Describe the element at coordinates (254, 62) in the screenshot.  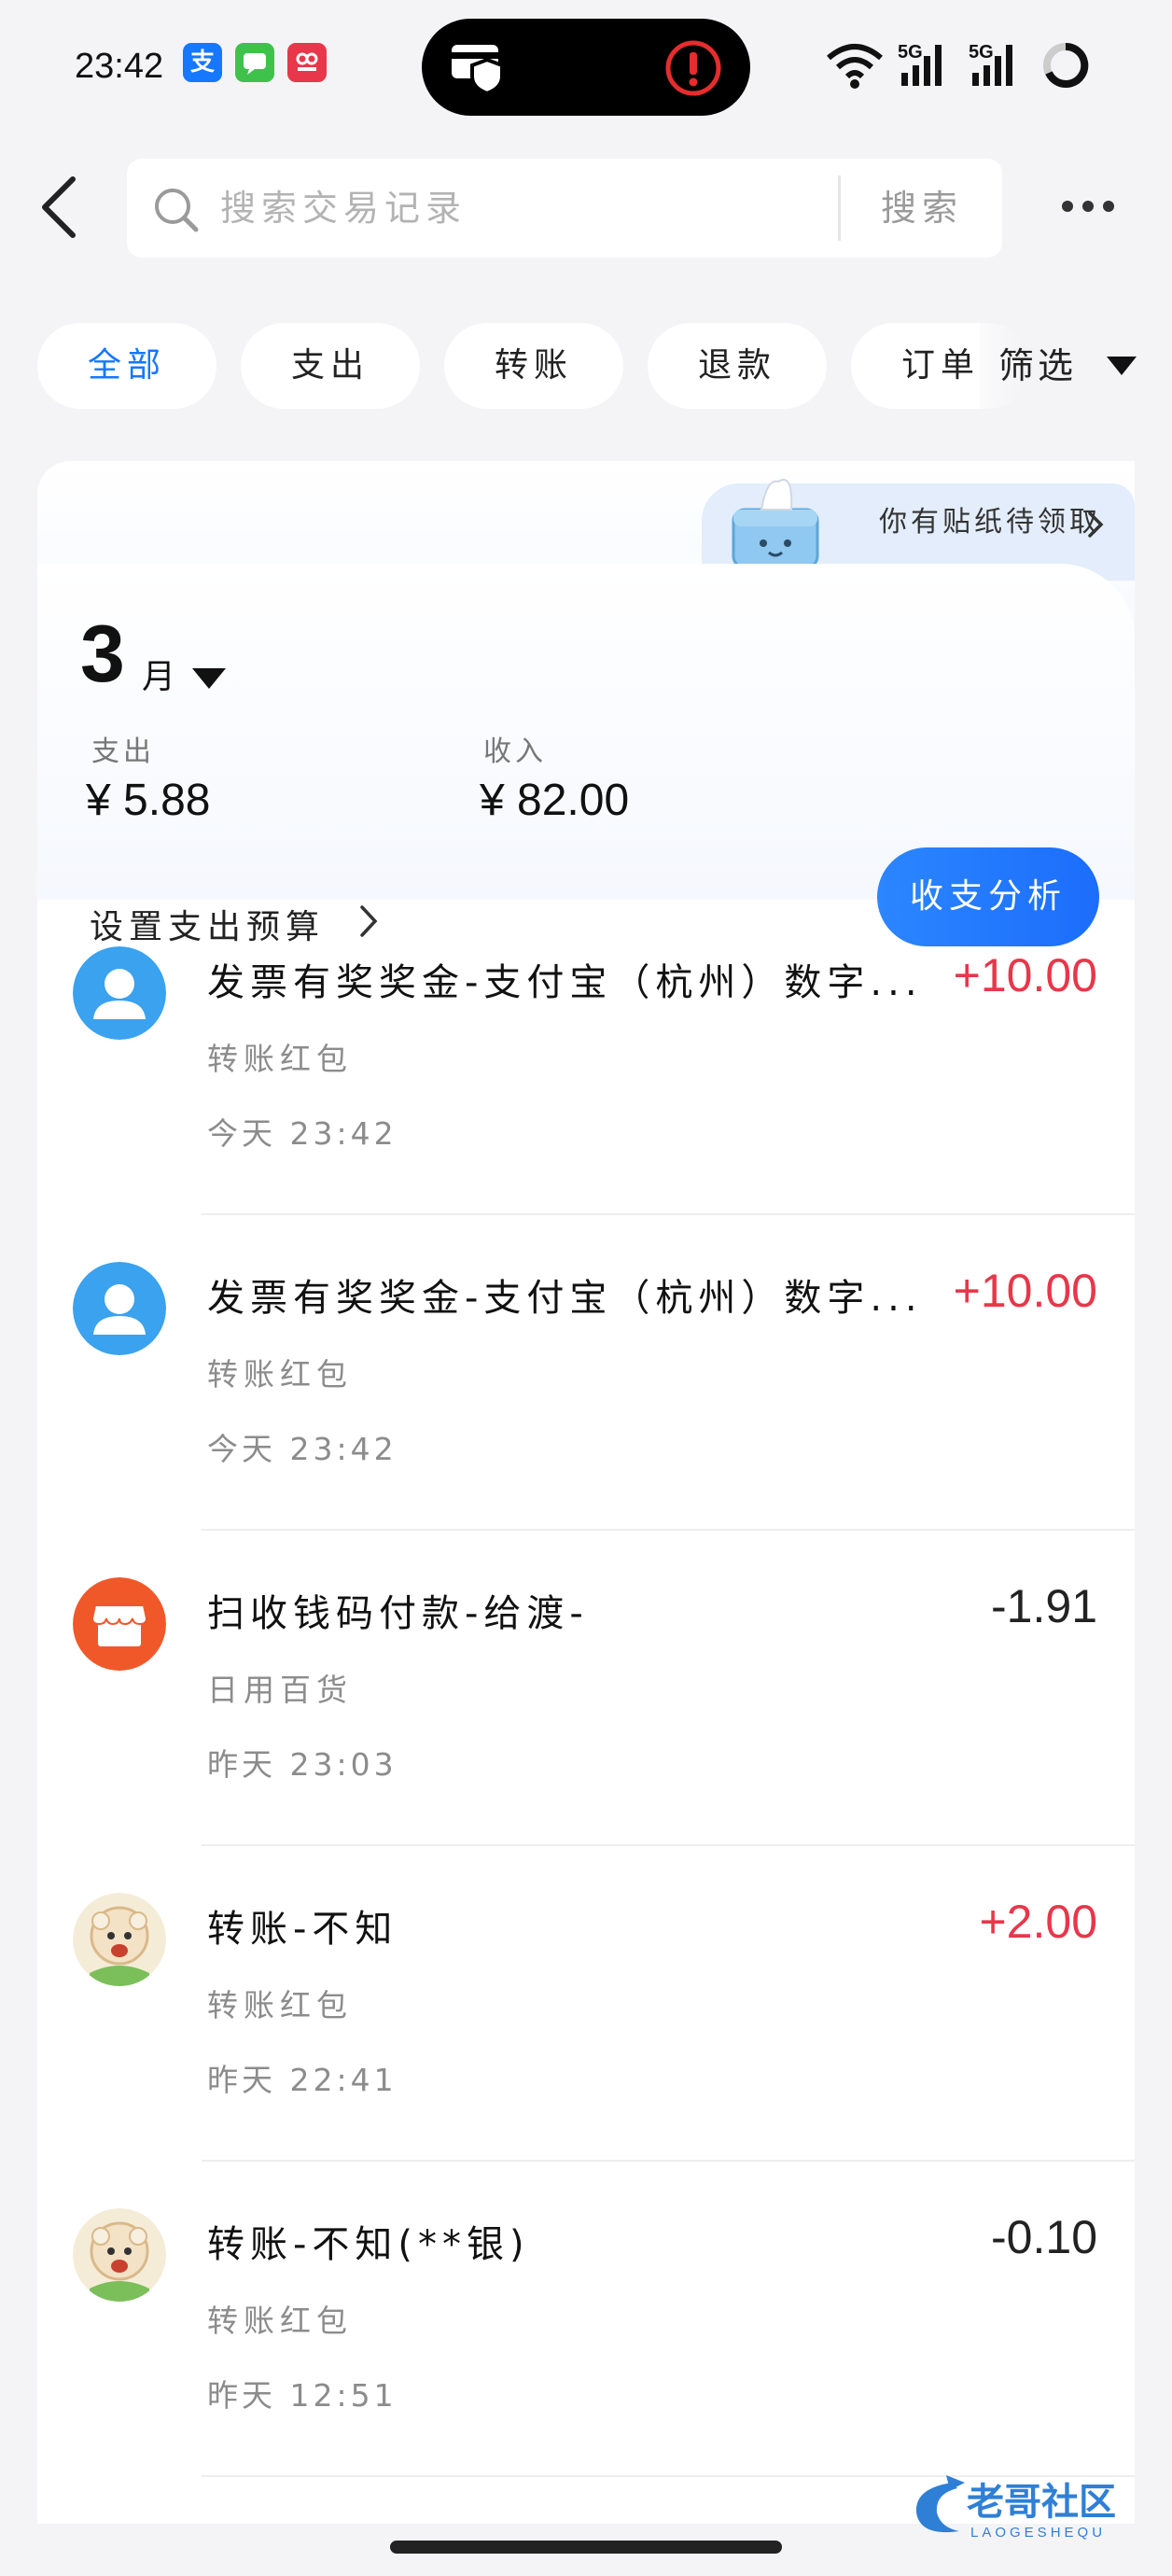
I see `messages-app-icon` at that location.